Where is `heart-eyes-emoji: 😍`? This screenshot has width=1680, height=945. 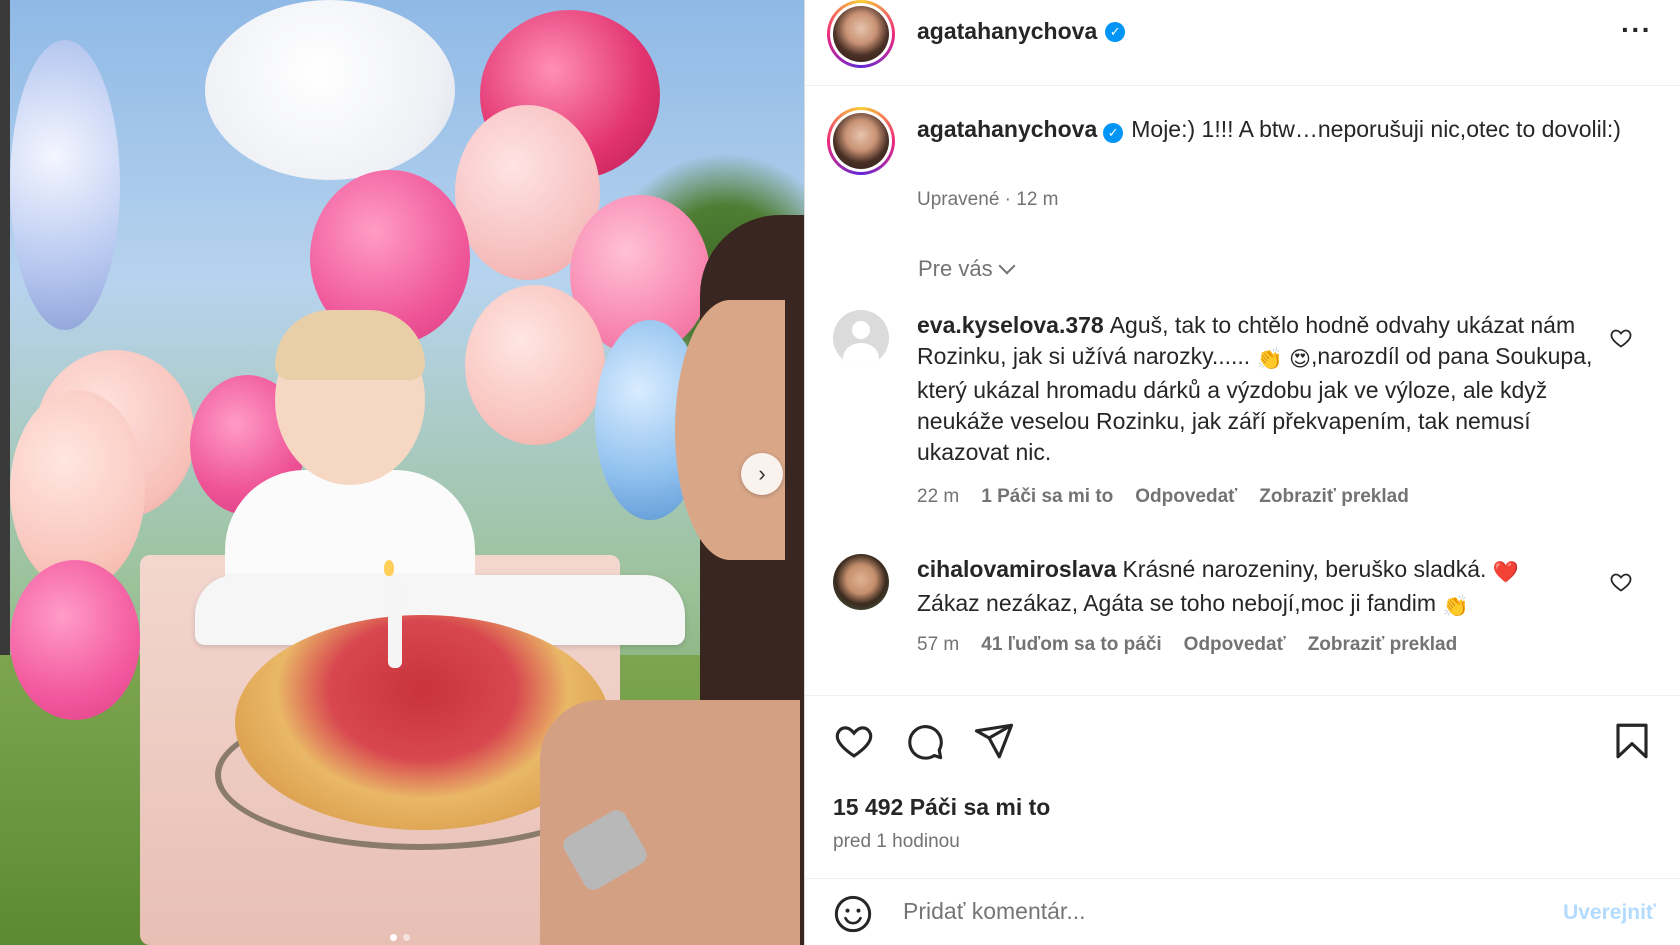 heart-eyes-emoji: 😍 is located at coordinates (1300, 359).